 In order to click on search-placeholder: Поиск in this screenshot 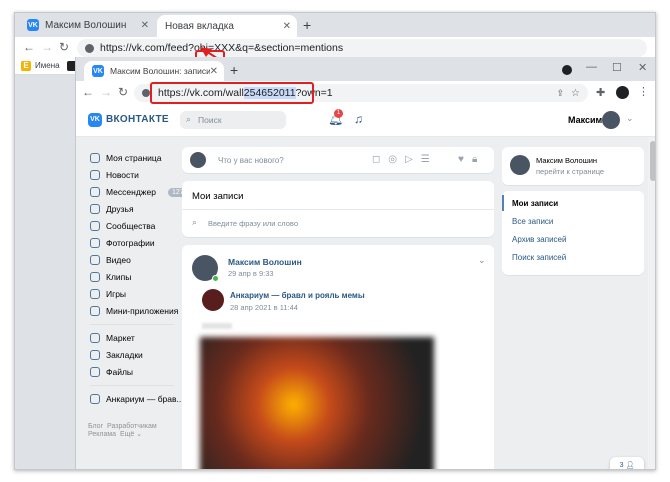, I will do `click(210, 120)`.